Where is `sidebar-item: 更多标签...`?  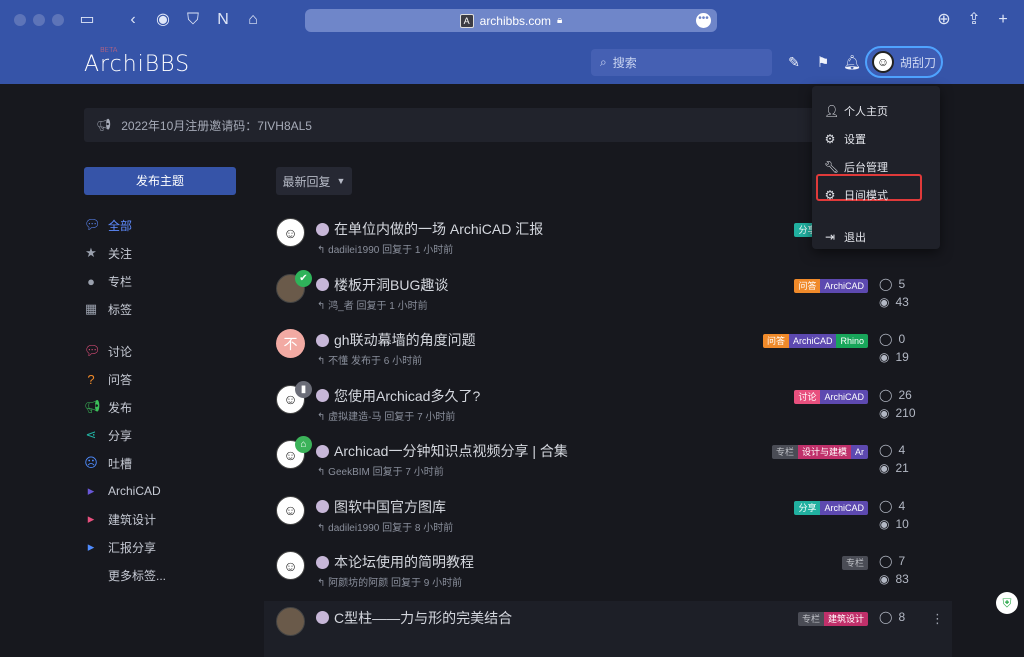
sidebar-item: 更多标签... is located at coordinates (160, 575).